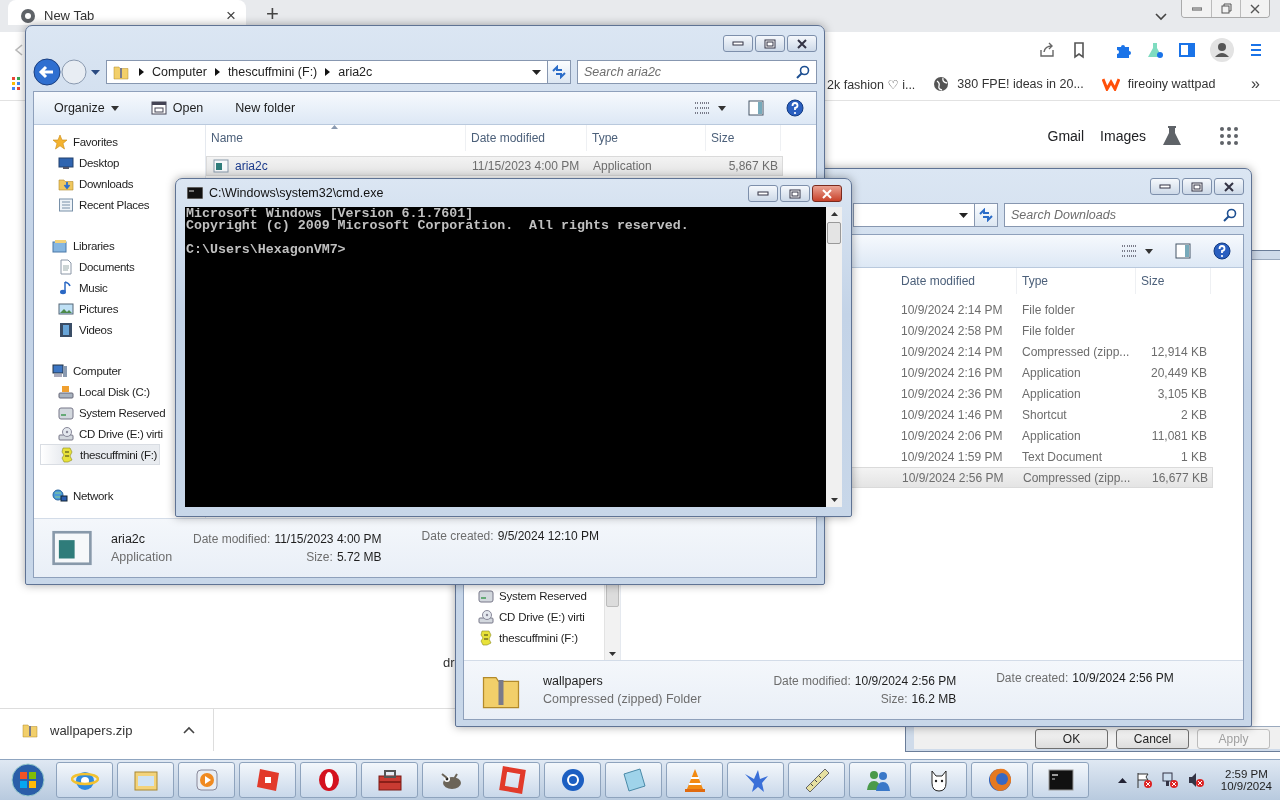 This screenshot has height=800, width=1280. Describe the element at coordinates (179, 72) in the screenshot. I see `breadcrumb: Computer` at that location.